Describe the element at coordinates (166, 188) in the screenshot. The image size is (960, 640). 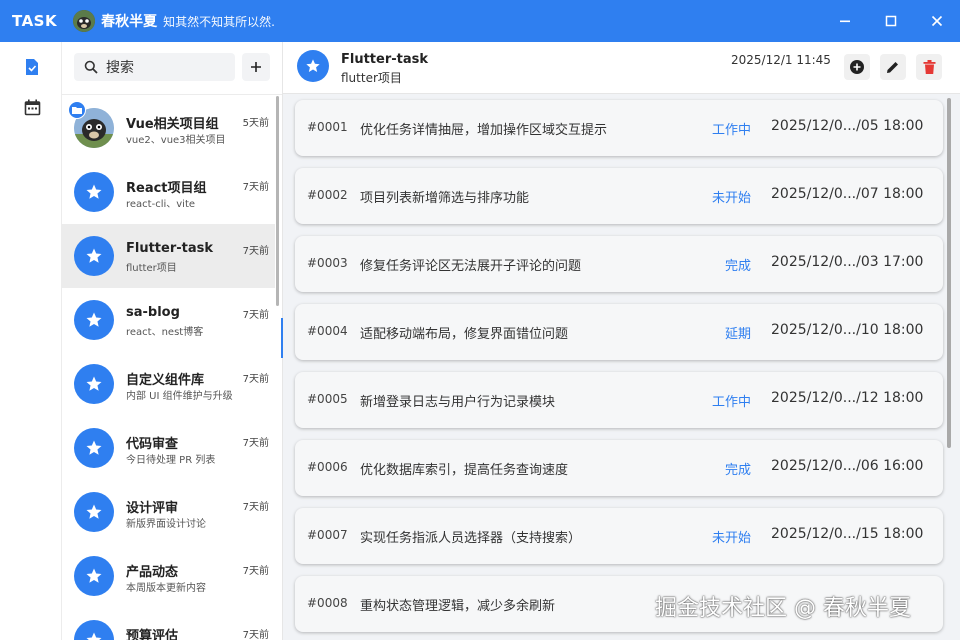
I see `project-title: React项目组` at that location.